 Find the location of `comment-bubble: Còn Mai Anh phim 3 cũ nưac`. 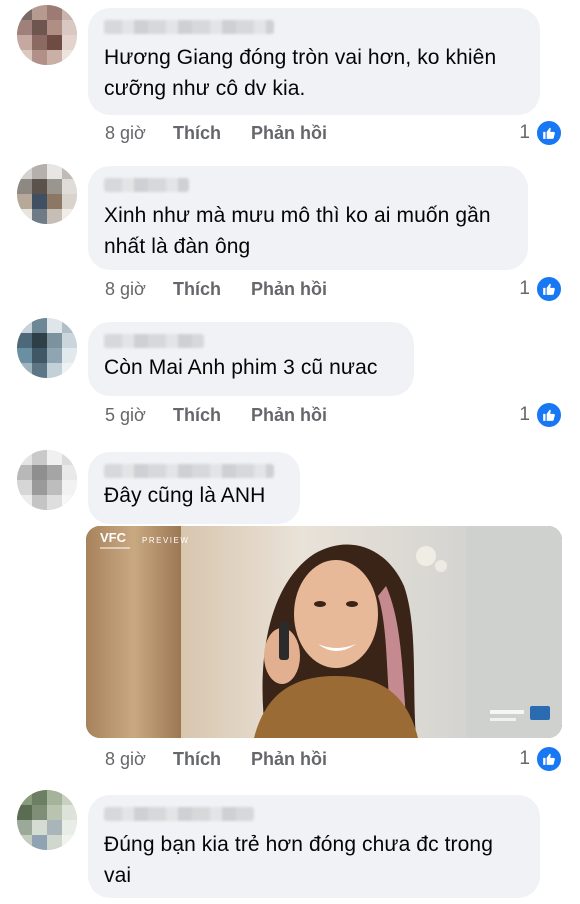

comment-bubble: Còn Mai Anh phim 3 cũ nưac is located at coordinates (251, 359).